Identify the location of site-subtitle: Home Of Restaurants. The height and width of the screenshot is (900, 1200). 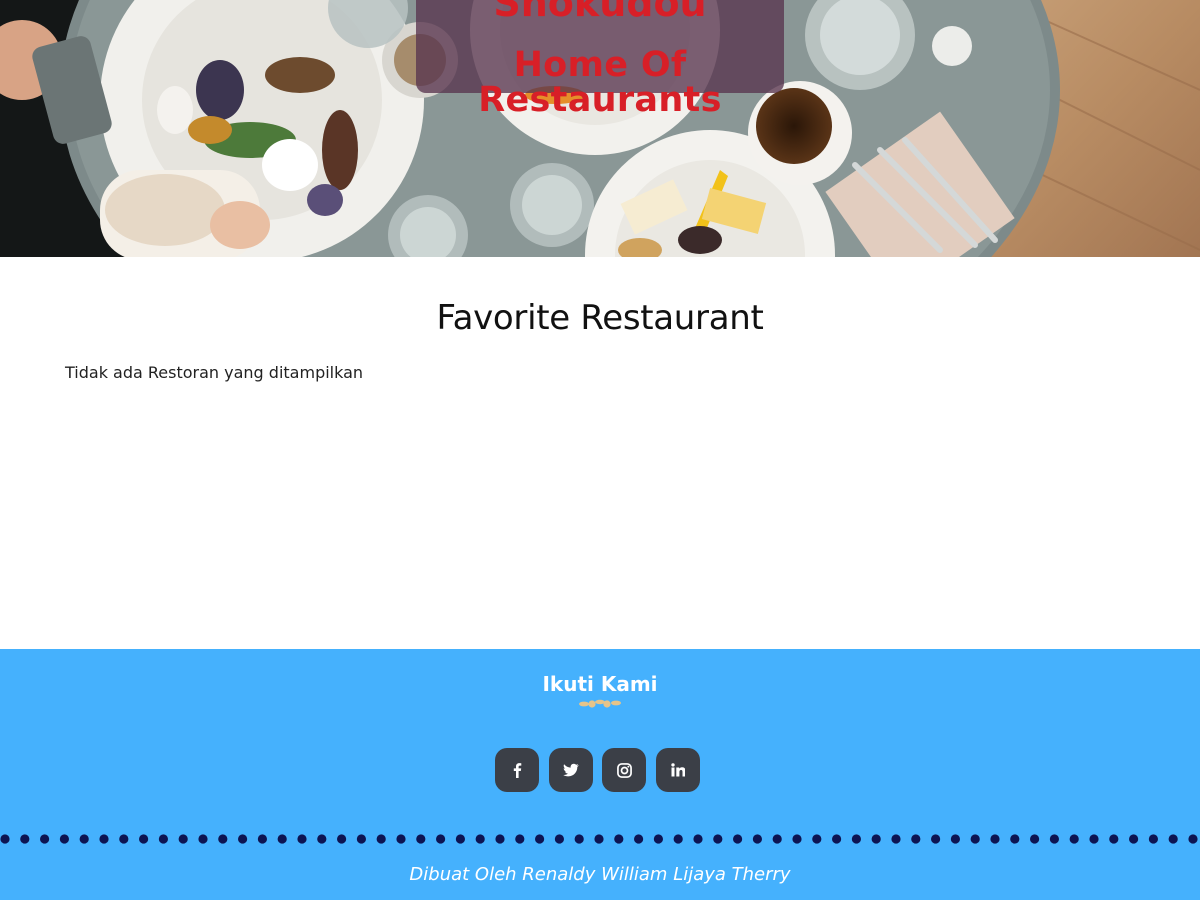
(600, 82).